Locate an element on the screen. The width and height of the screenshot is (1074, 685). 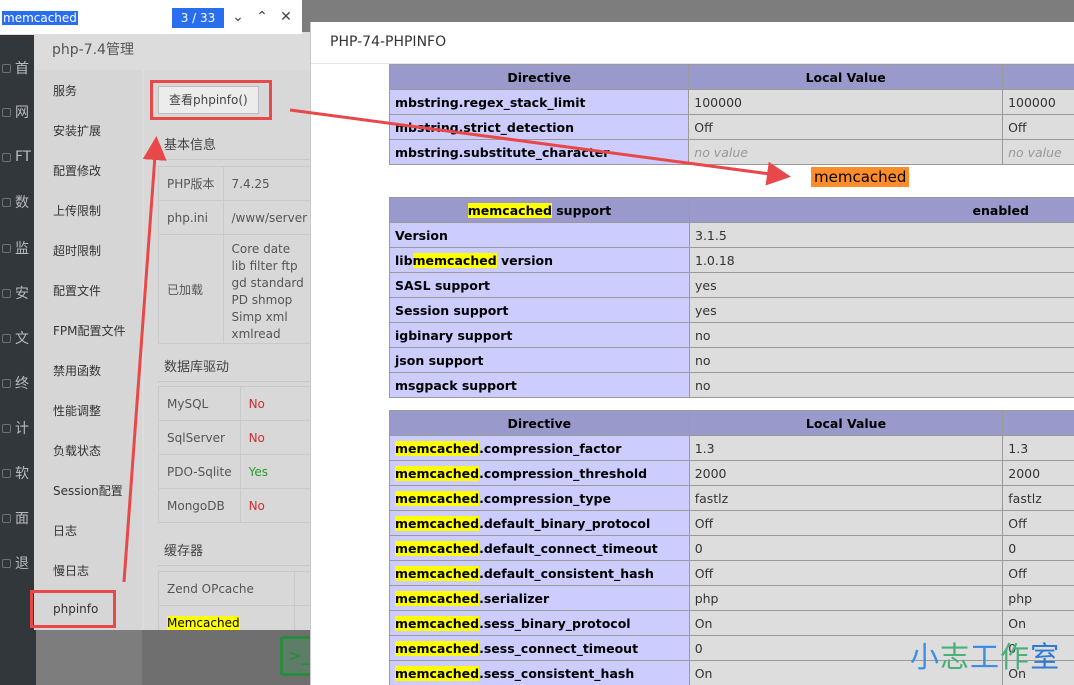
basic-value: 7.4.25 is located at coordinates (268, 183).